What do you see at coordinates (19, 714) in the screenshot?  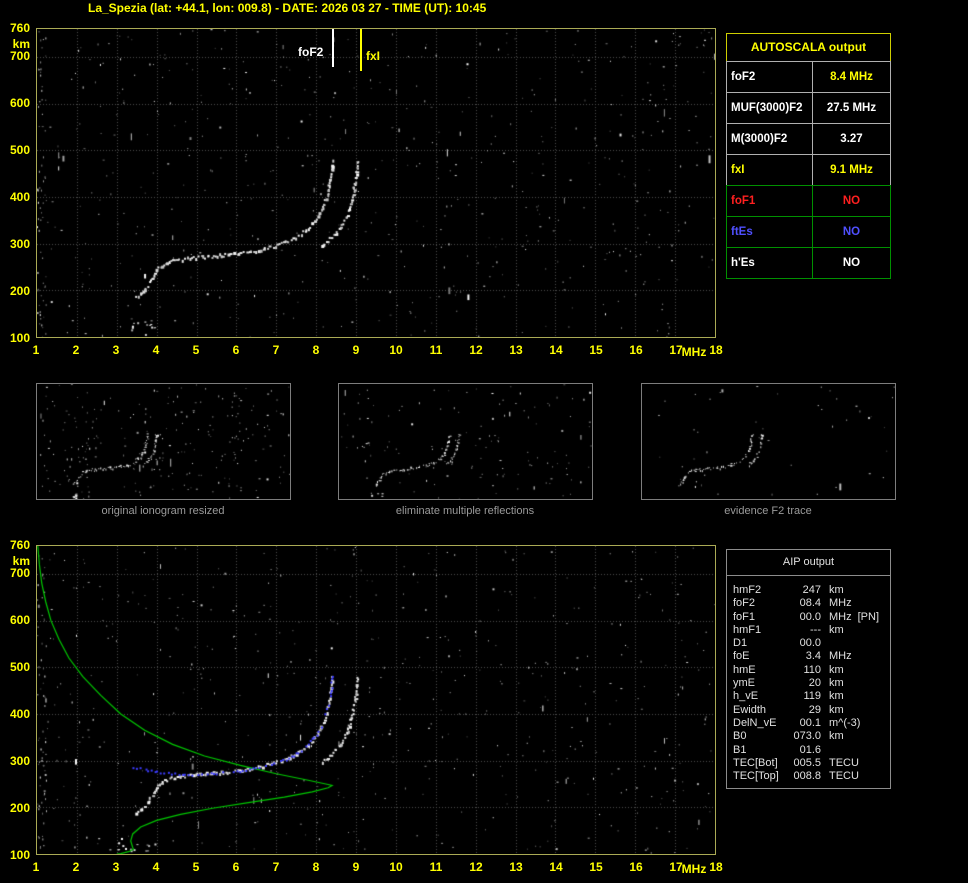 I see `y-tick-bottom-400: 400` at bounding box center [19, 714].